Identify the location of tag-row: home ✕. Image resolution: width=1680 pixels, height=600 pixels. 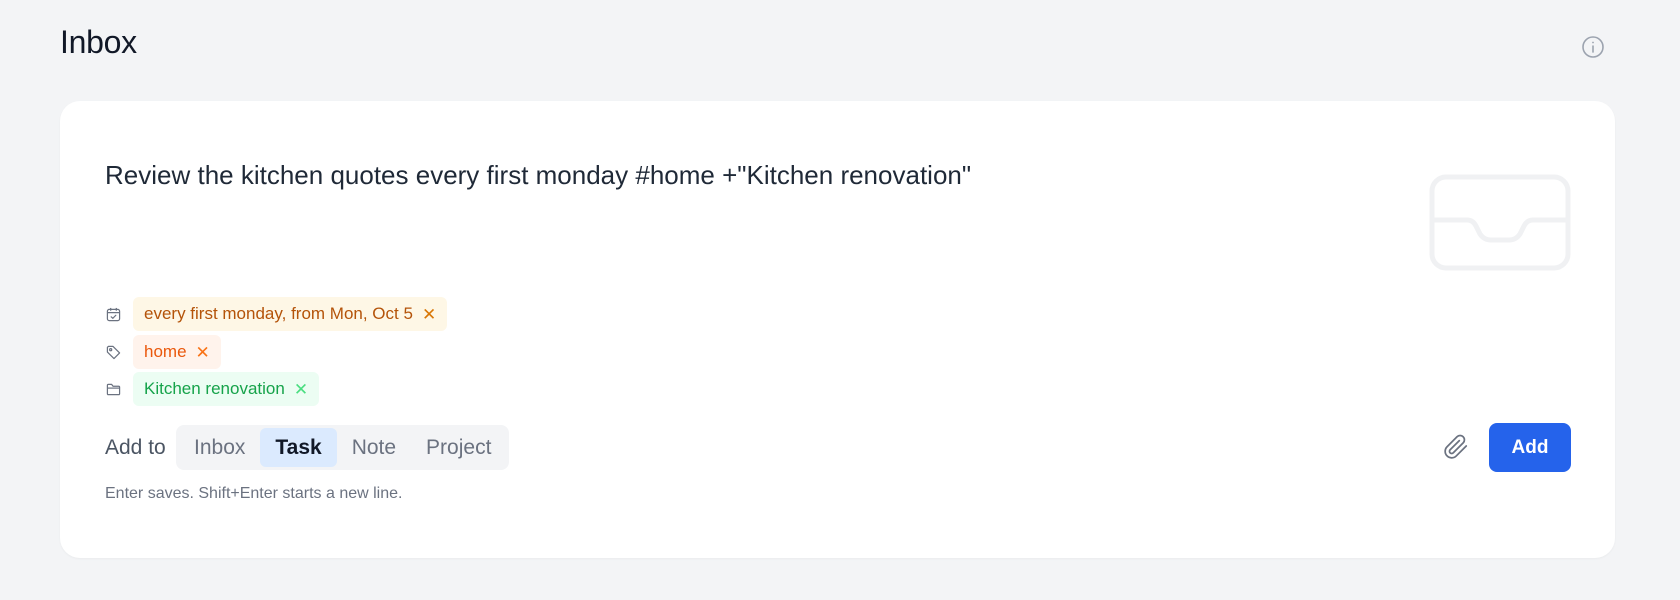
(163, 352).